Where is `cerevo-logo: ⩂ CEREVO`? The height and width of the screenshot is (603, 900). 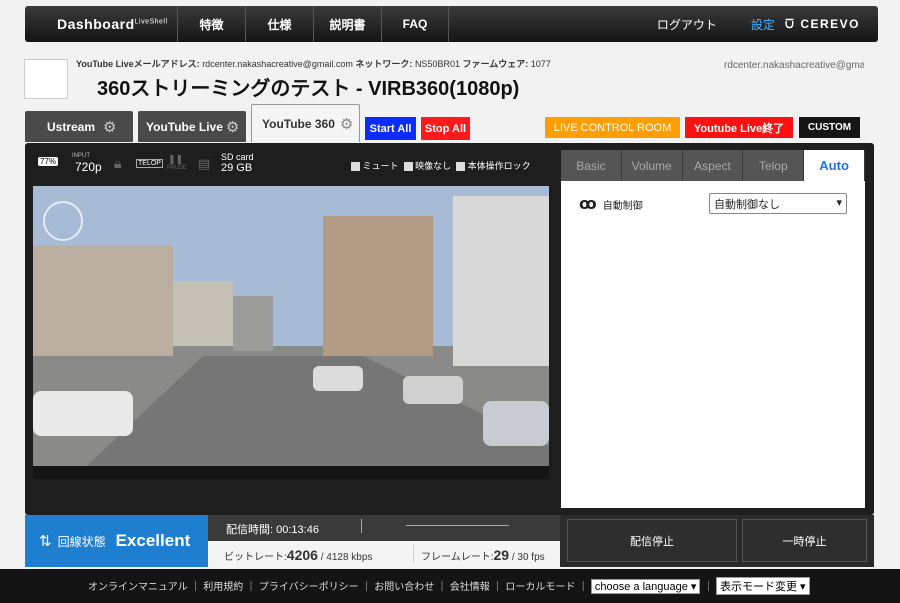 cerevo-logo: ⩂ CEREVO is located at coordinates (822, 24).